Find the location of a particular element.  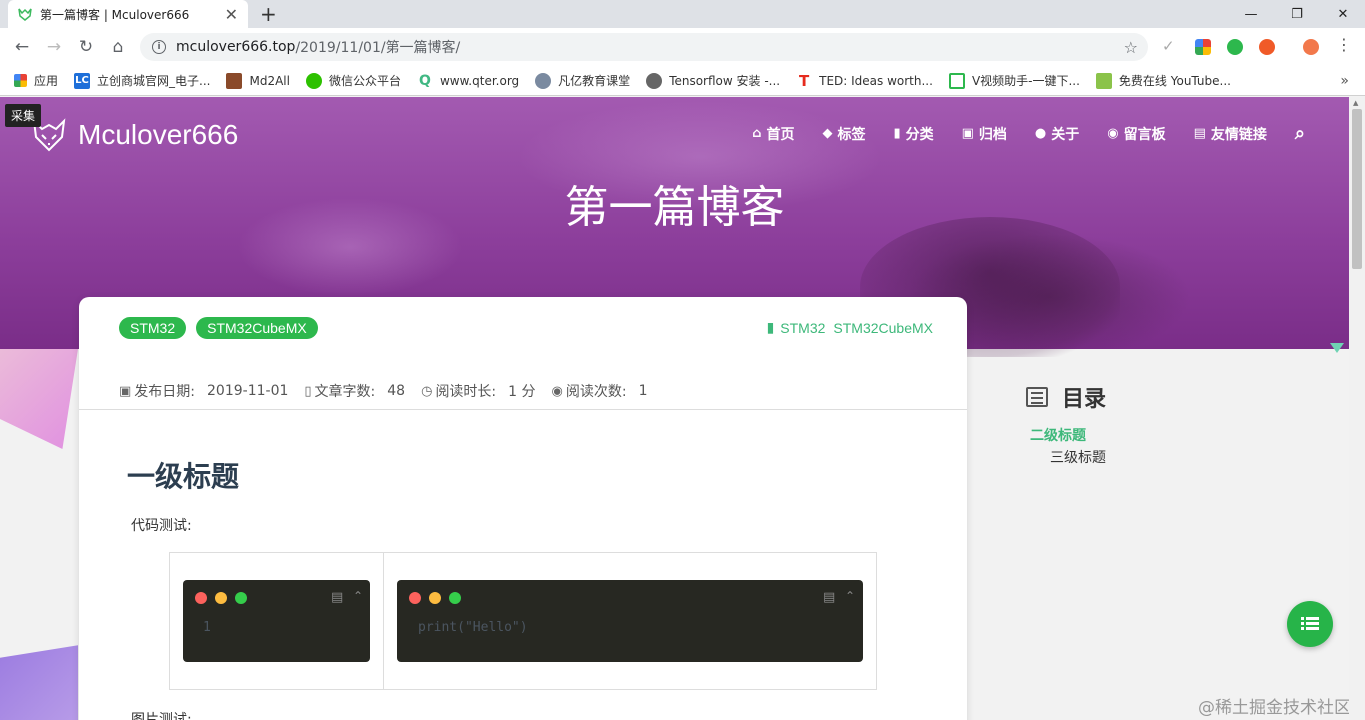

url-host: mculover666.top is located at coordinates (236, 47).